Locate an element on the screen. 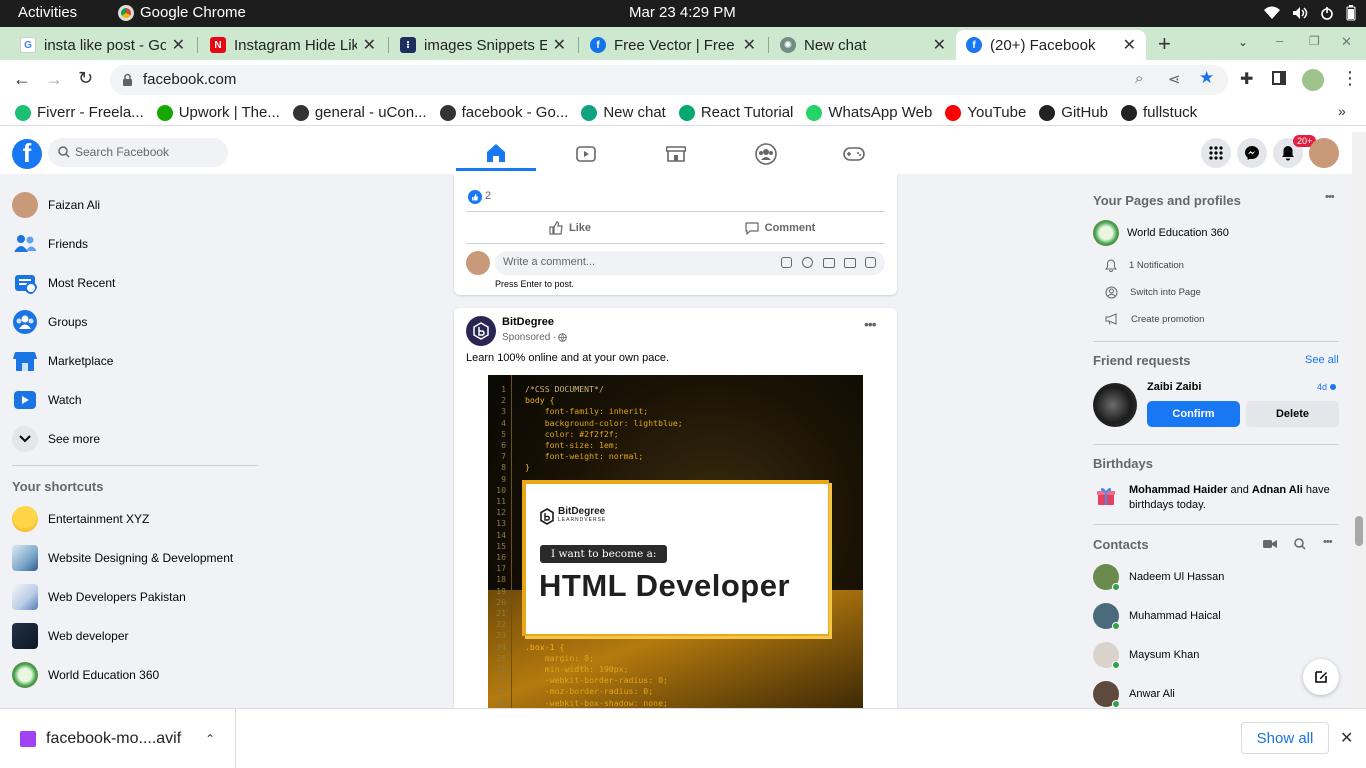 The width and height of the screenshot is (1366, 768). zoom-icon: ⌕ is located at coordinates (1139, 78).